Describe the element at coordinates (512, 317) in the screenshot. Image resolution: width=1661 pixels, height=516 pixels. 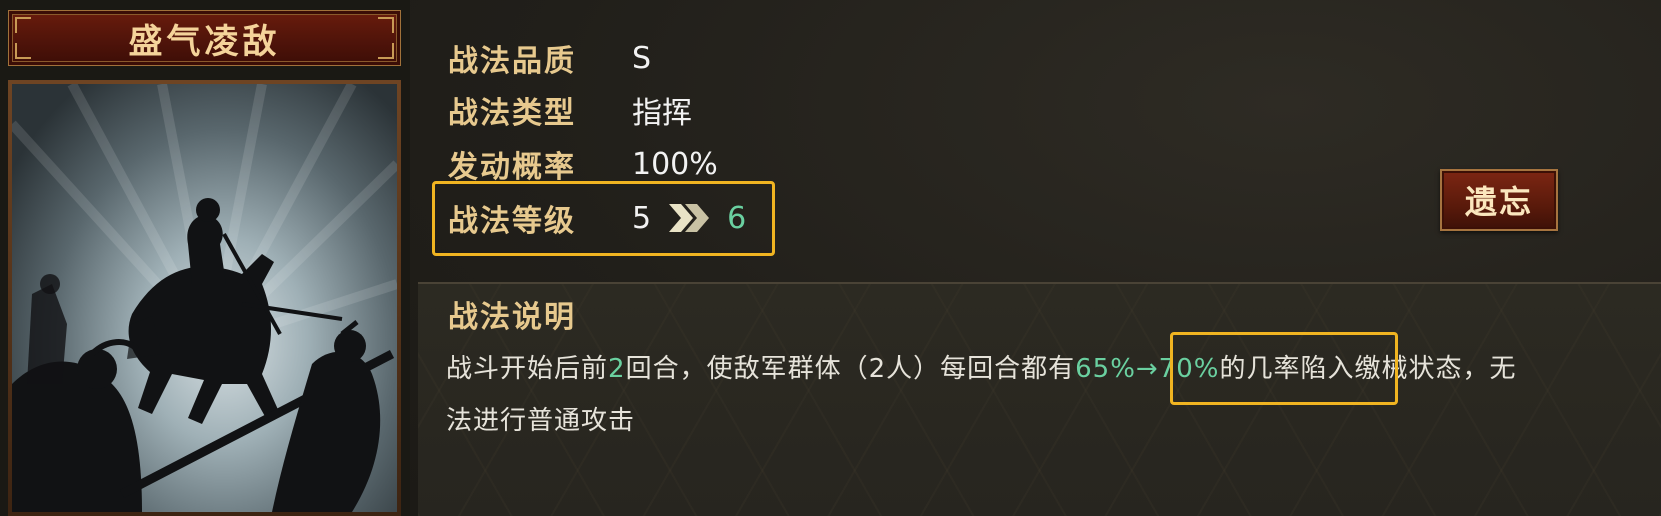
I see `description-title: 战法说明` at that location.